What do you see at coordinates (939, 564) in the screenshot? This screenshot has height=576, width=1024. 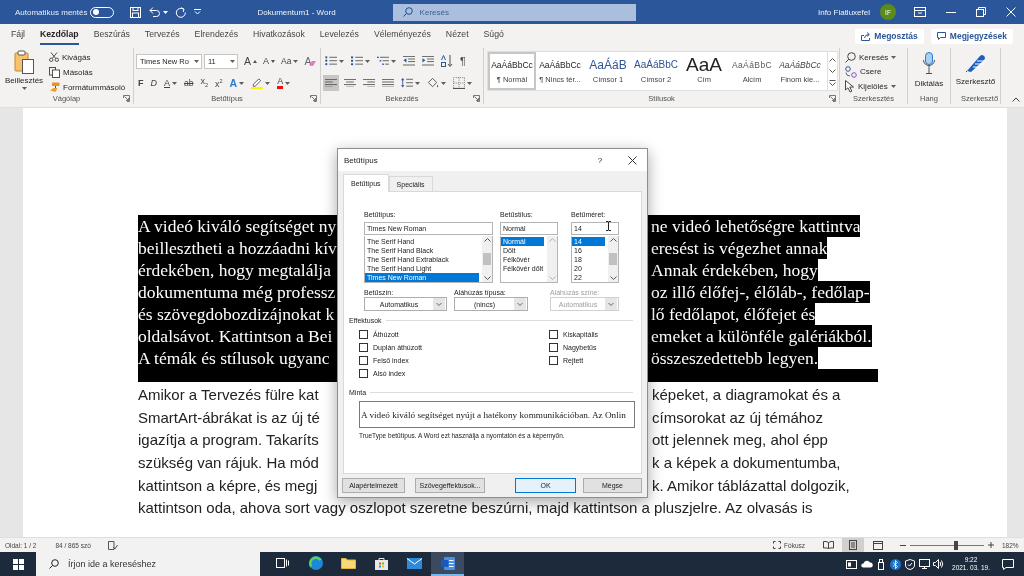 I see `speaker-icon` at bounding box center [939, 564].